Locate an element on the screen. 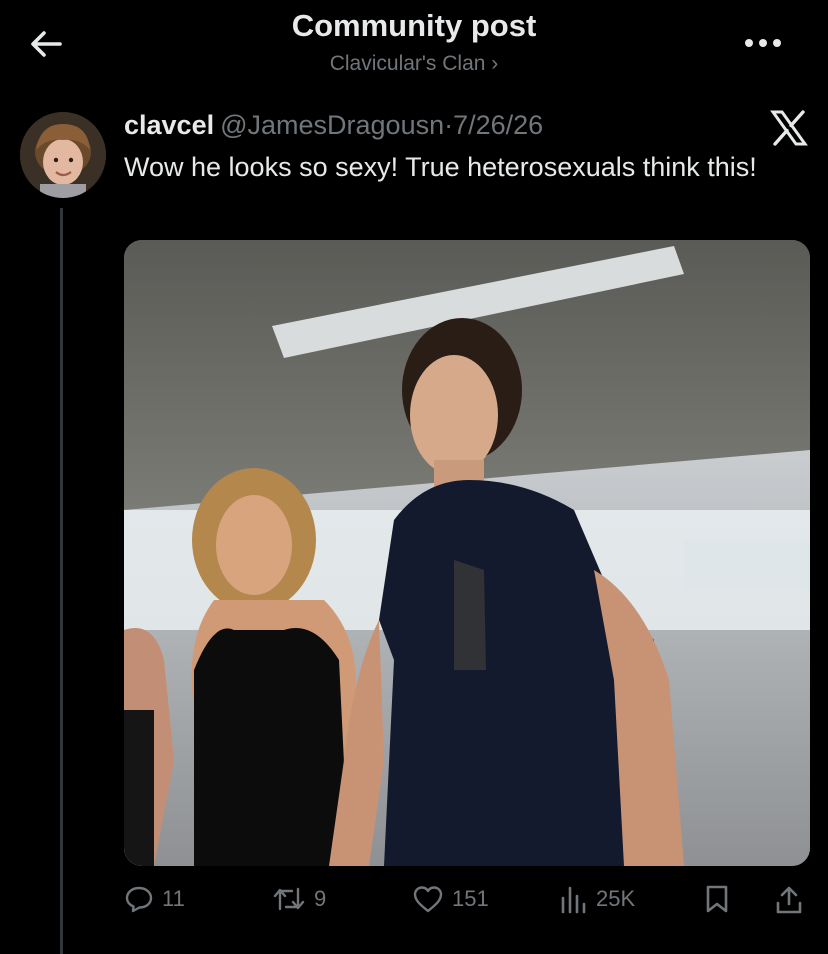 The image size is (828, 954). share-button is located at coordinates (789, 900).